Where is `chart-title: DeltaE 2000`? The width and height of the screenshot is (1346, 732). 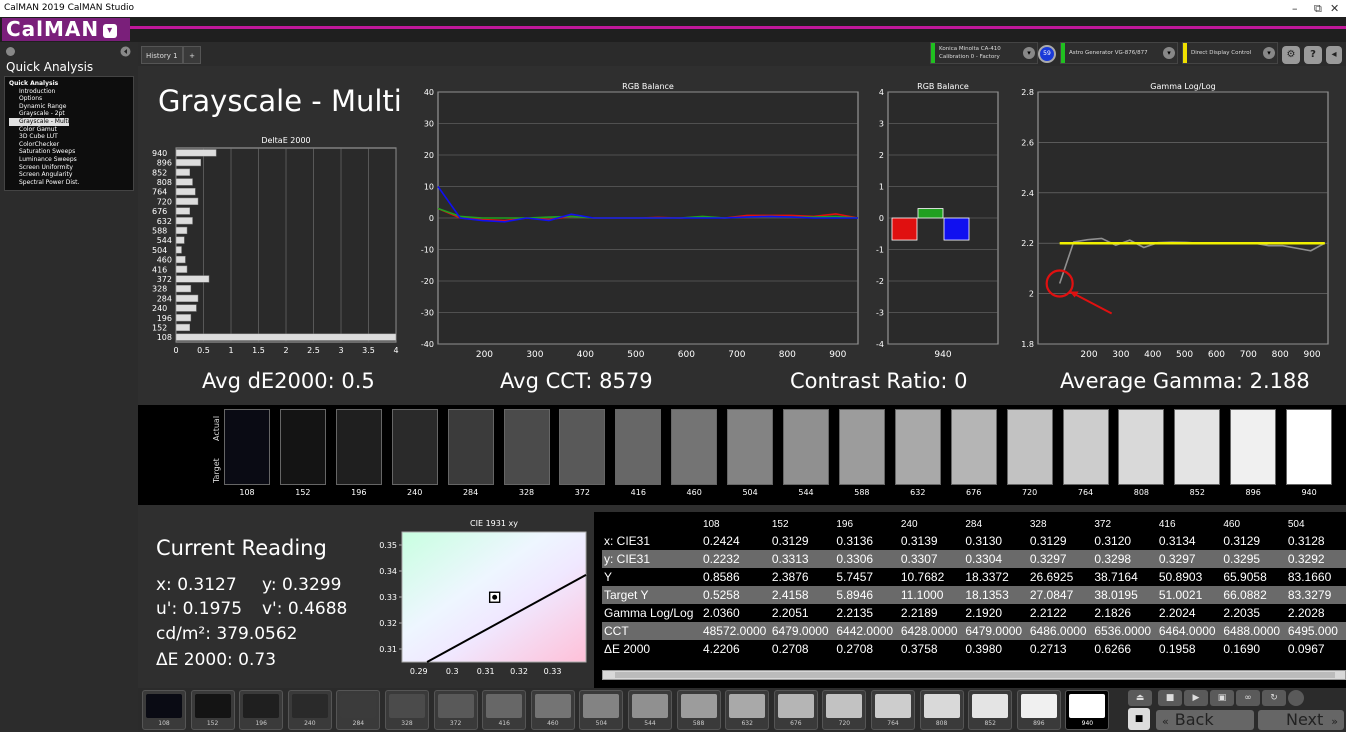 chart-title: DeltaE 2000 is located at coordinates (285, 140).